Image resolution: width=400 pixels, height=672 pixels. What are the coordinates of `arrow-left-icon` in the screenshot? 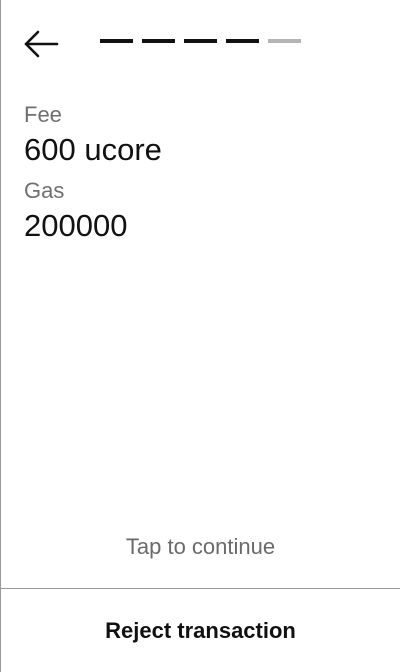 It's located at (41, 44).